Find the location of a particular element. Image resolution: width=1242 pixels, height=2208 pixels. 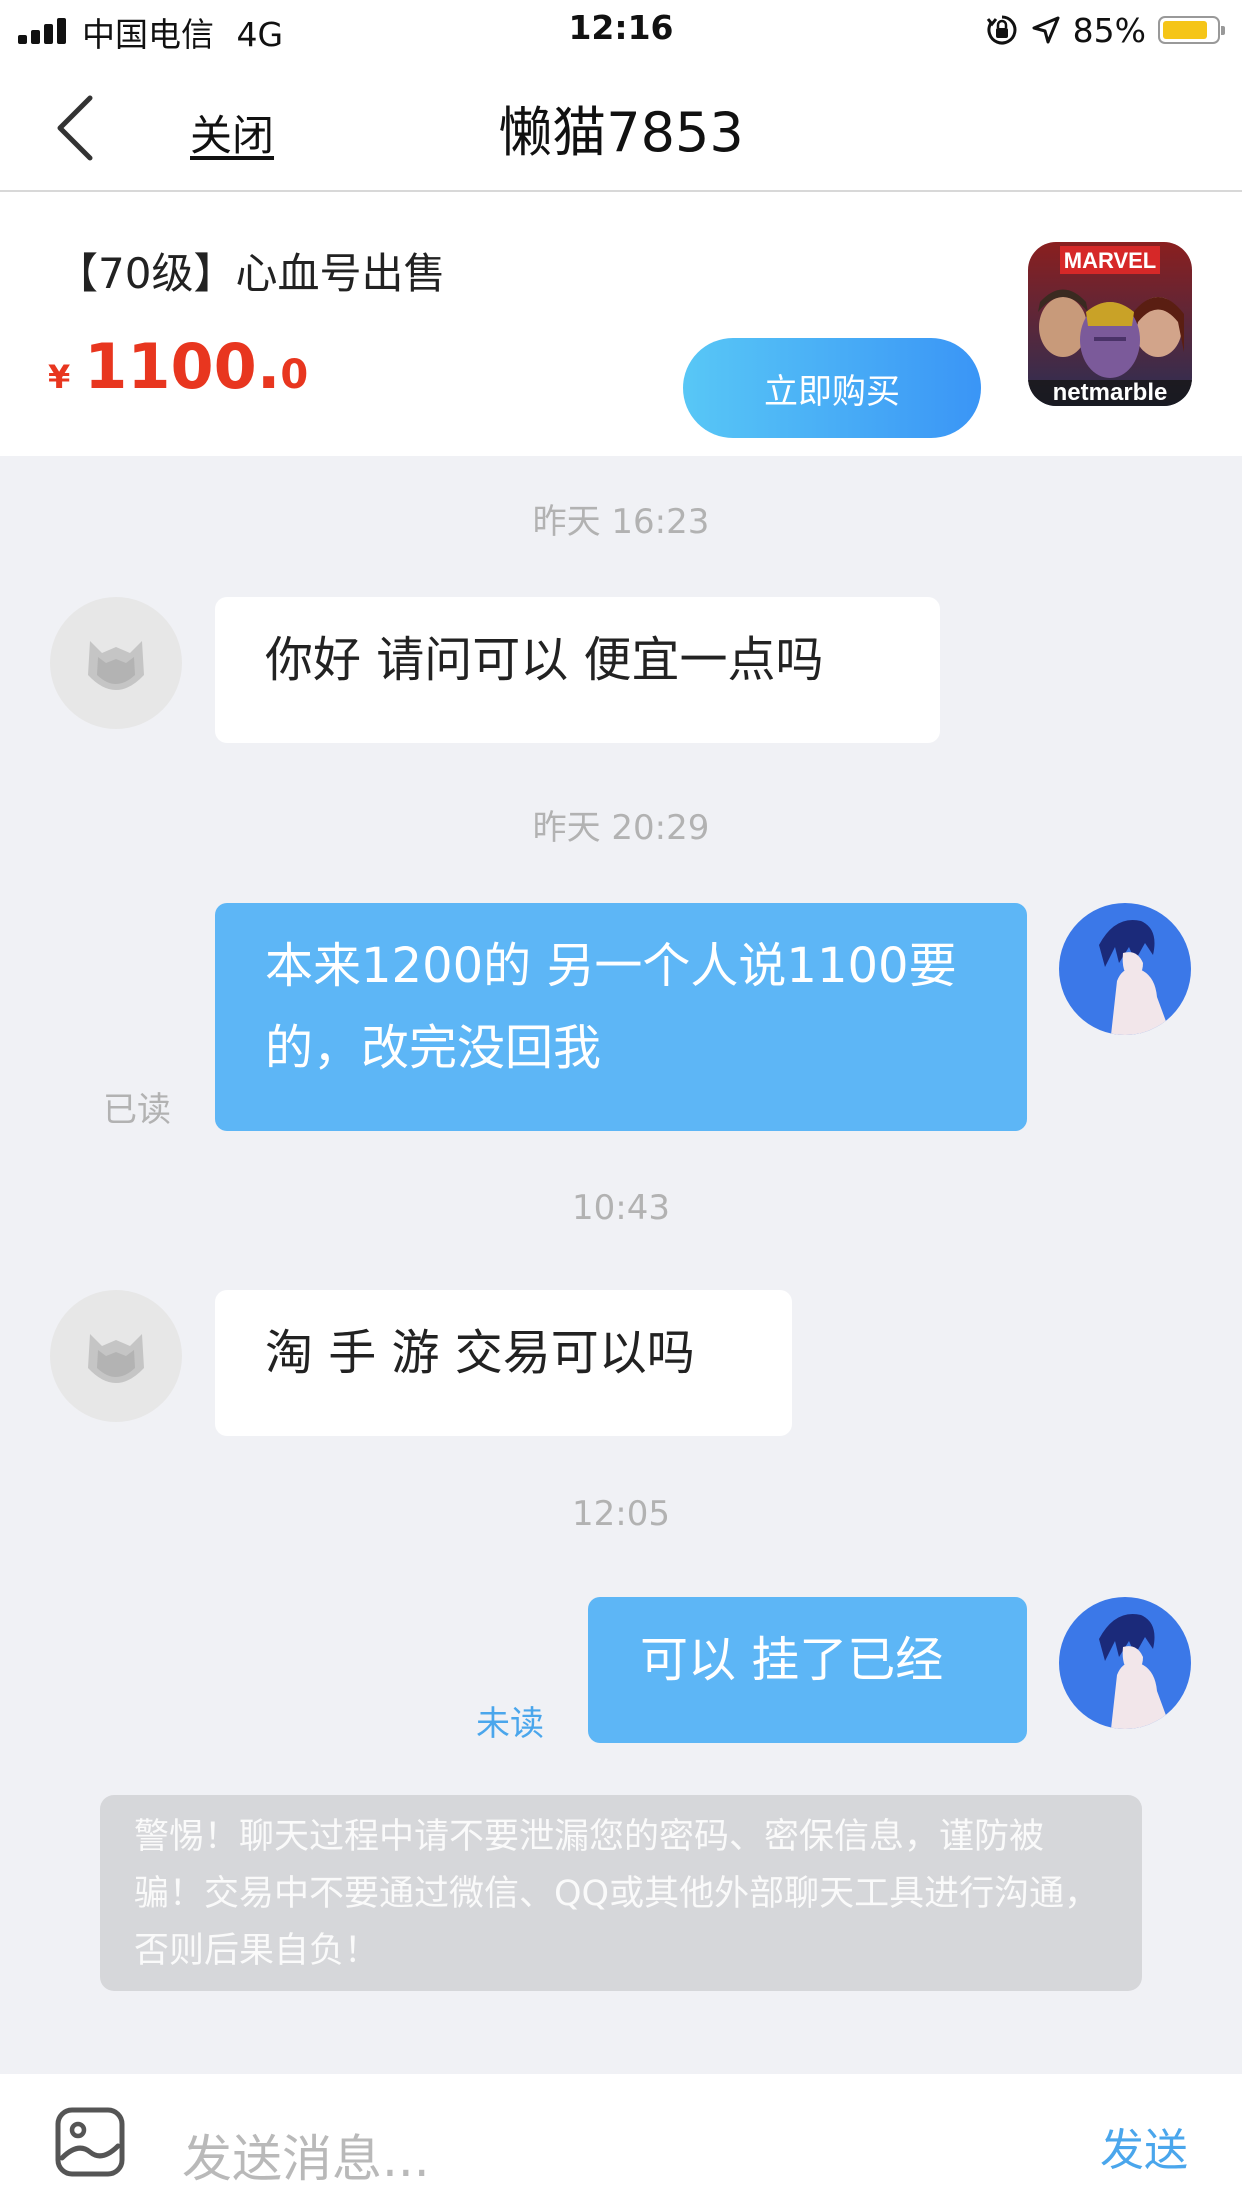

message-timestamp: 12:05 is located at coordinates (621, 1514).